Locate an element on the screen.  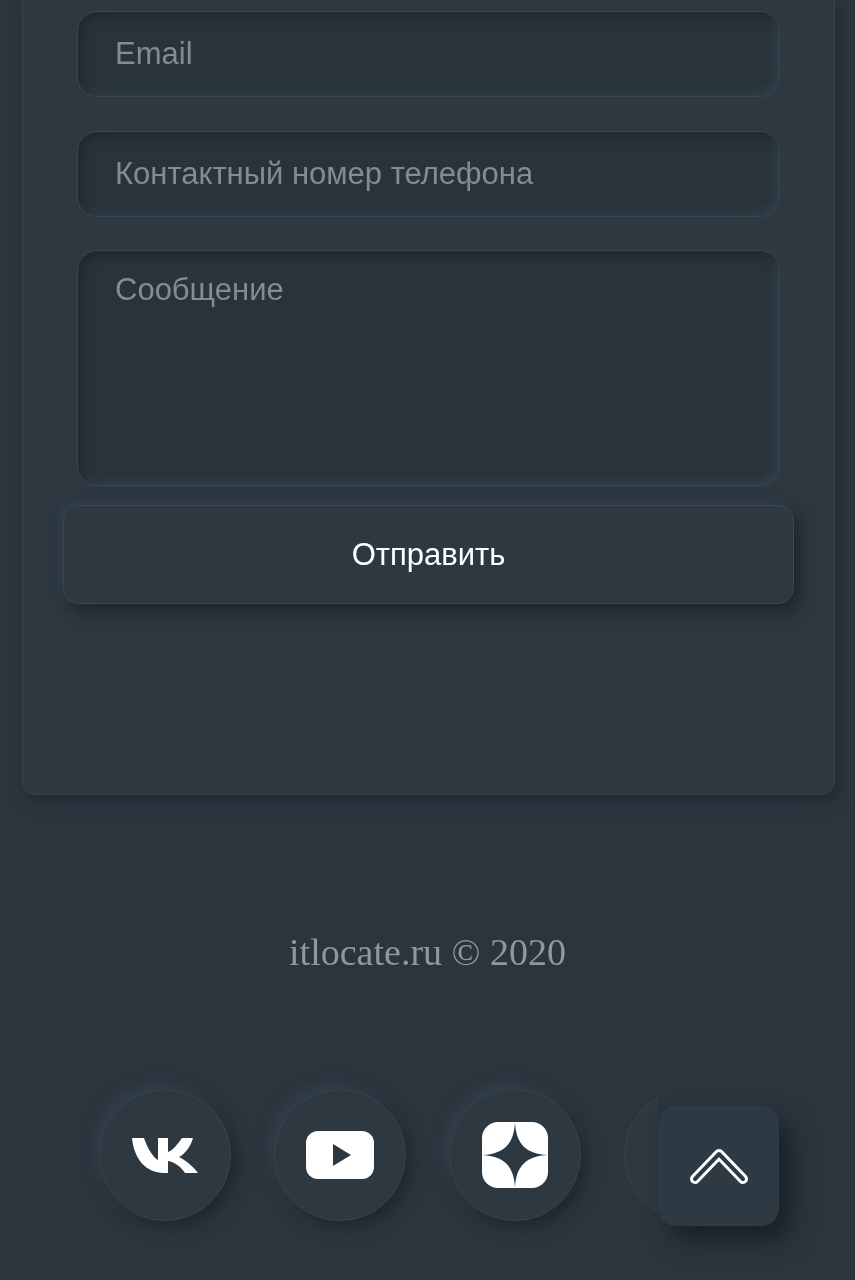
input-field: Контактный номер телефона is located at coordinates (428, 174).